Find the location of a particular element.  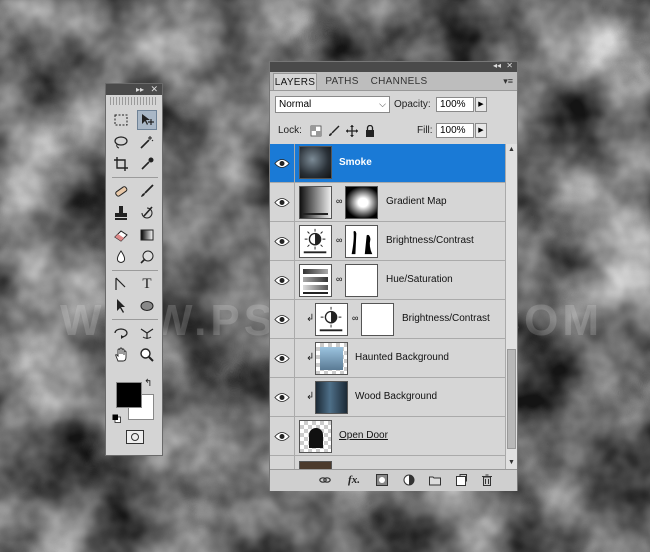

3d-rotate-icon is located at coordinates (121, 333).